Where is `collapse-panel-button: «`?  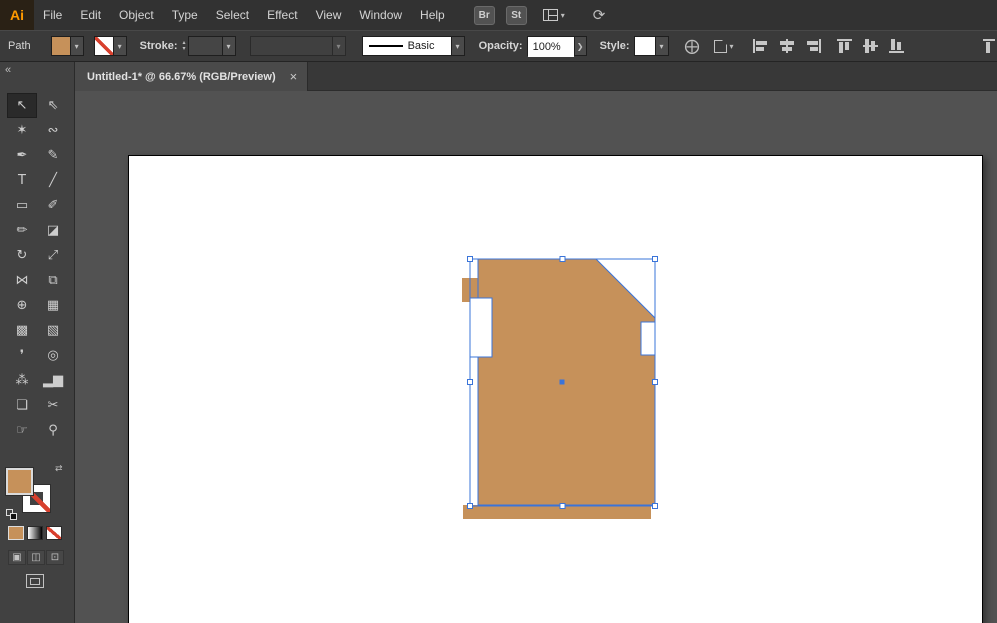
collapse-panel-button: « is located at coordinates (8, 70).